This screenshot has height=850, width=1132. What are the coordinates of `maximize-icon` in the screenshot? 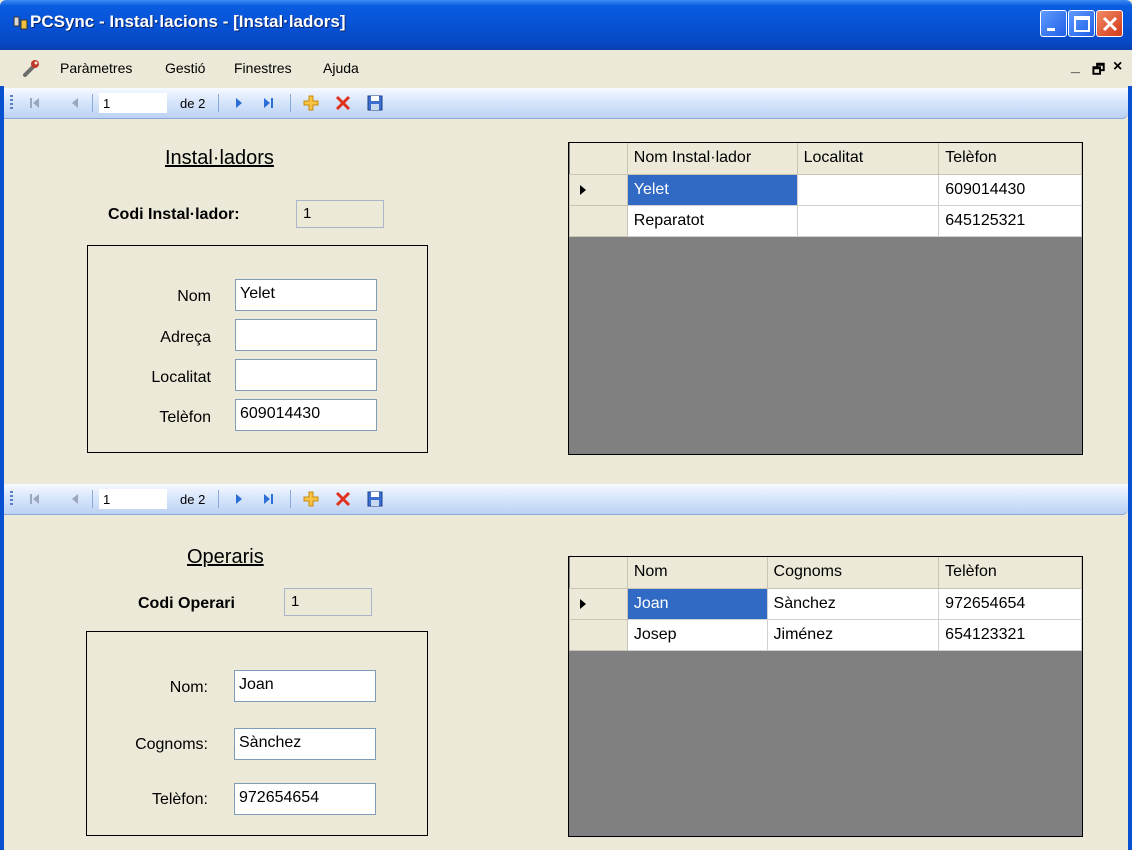 It's located at (1082, 24).